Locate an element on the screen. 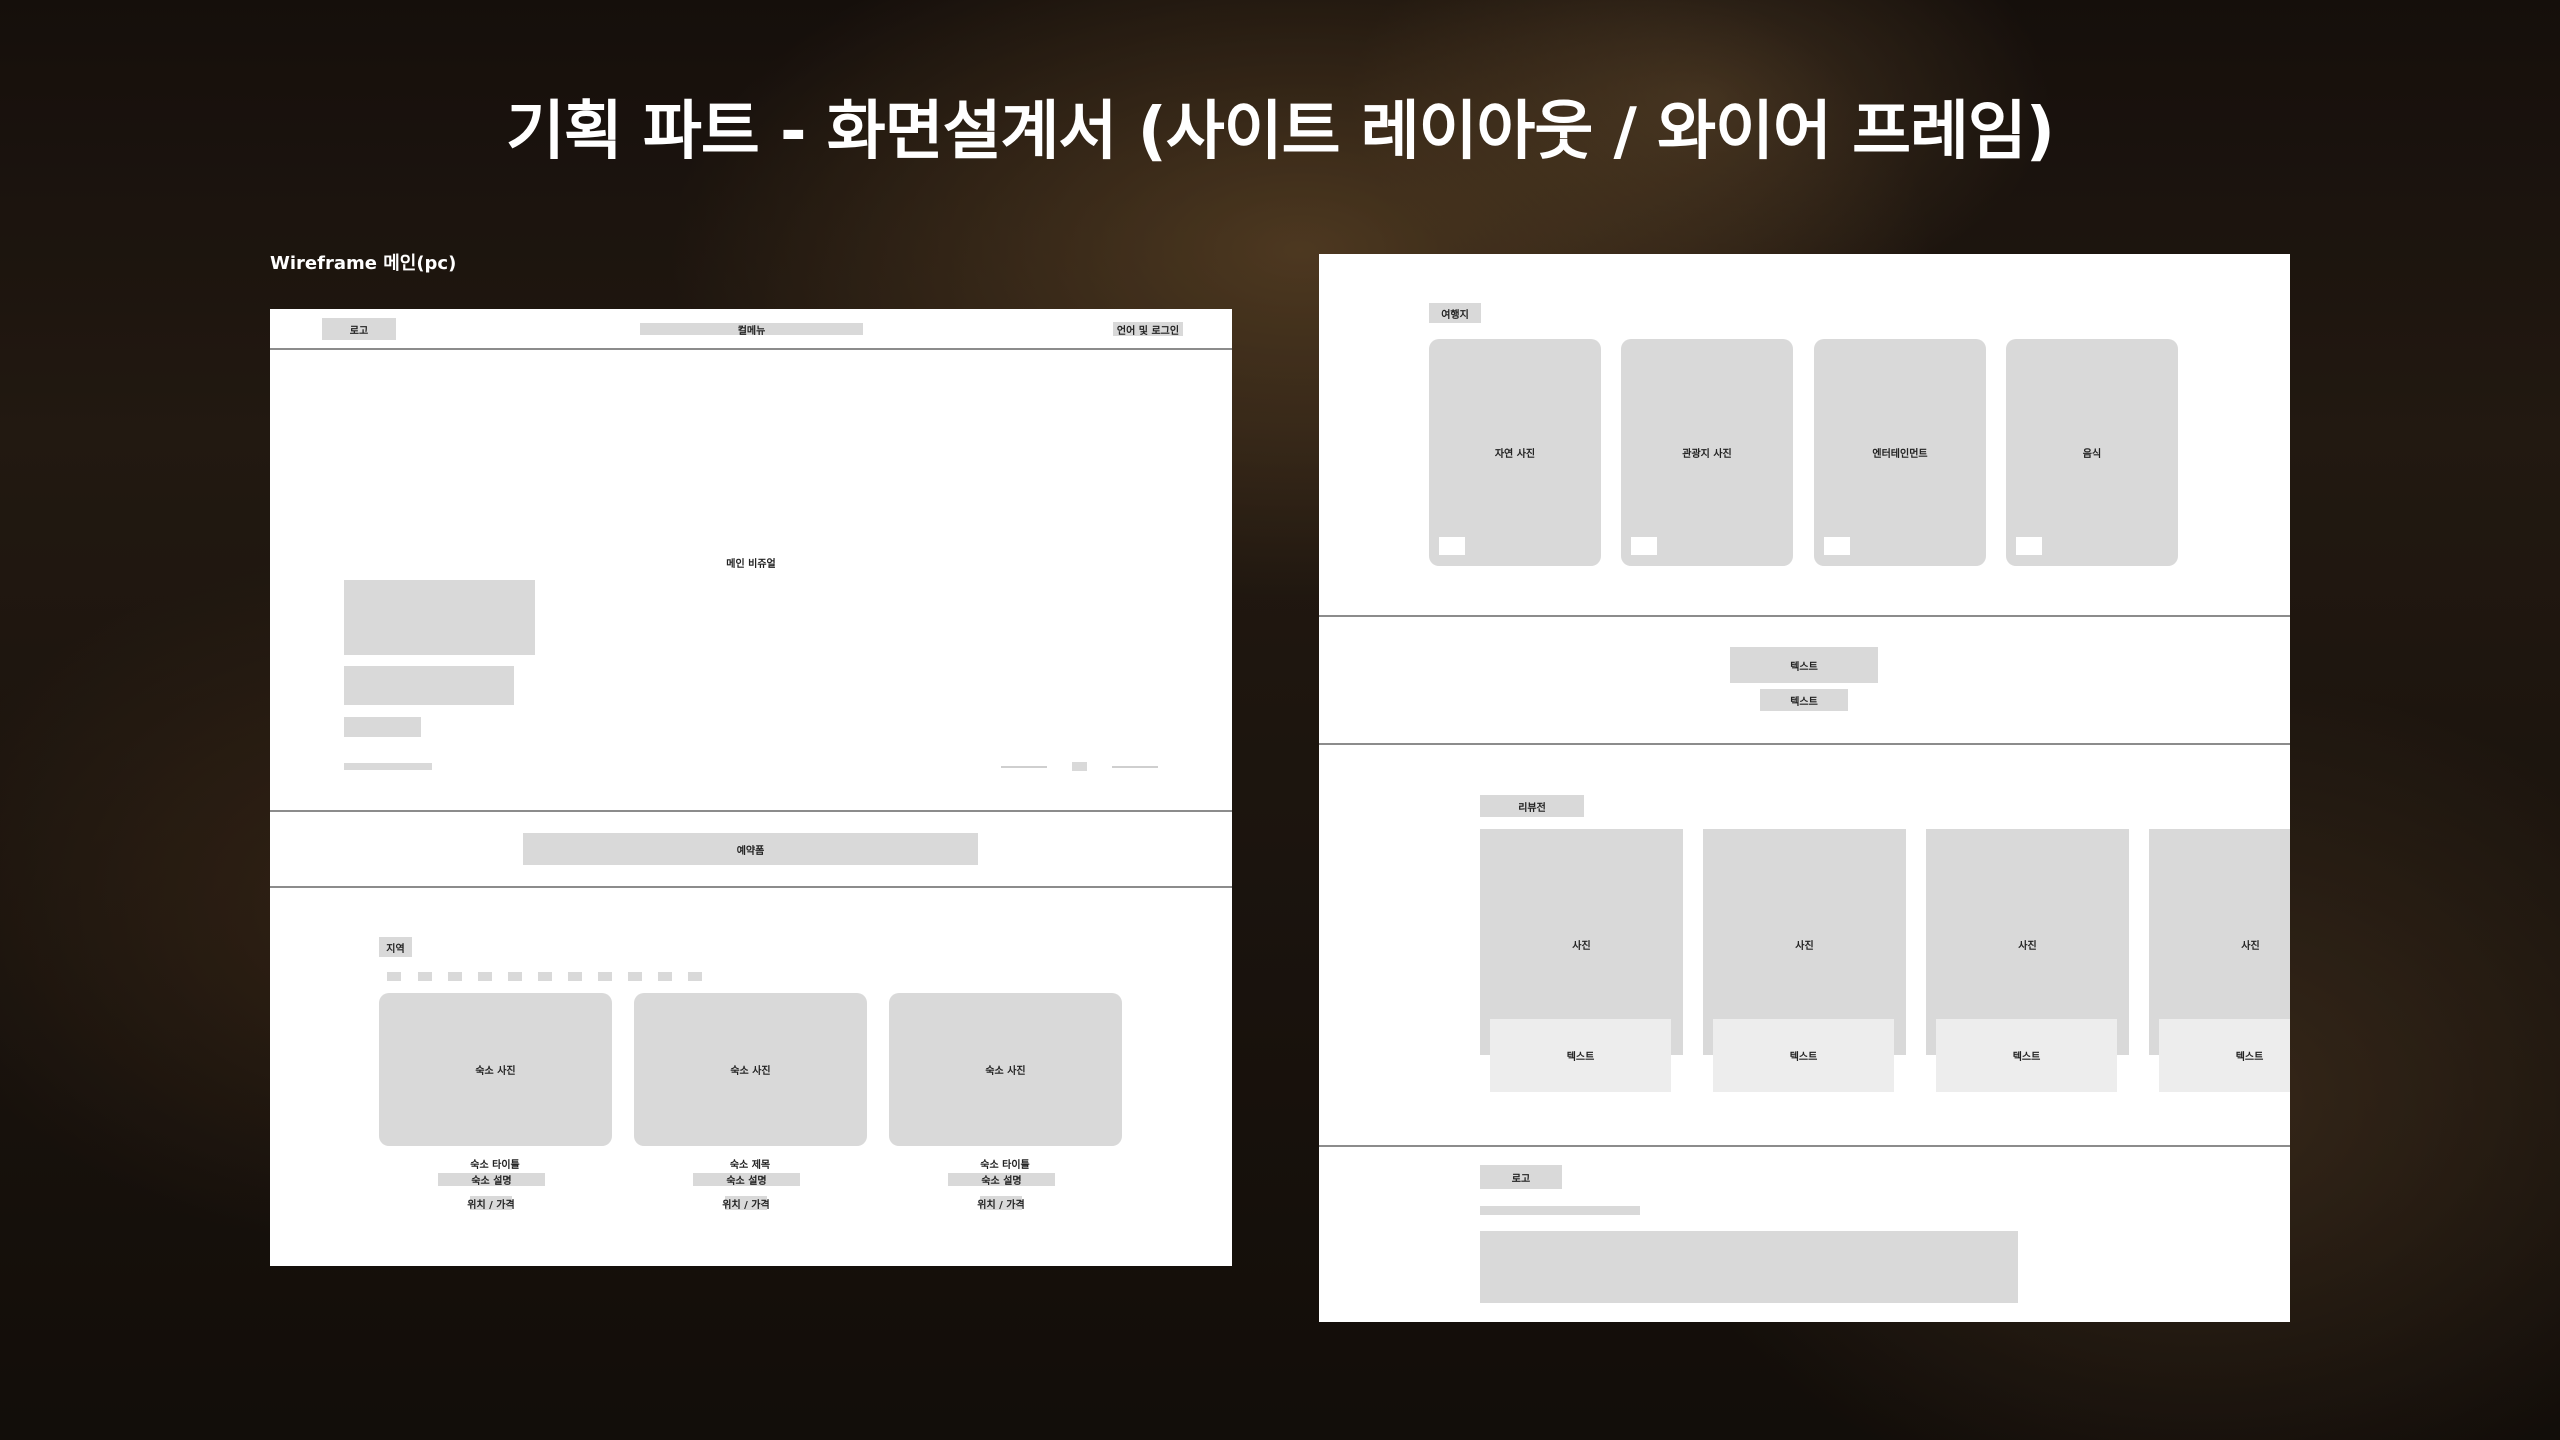  hero-label: 메인 비쥬얼 is located at coordinates (751, 564).